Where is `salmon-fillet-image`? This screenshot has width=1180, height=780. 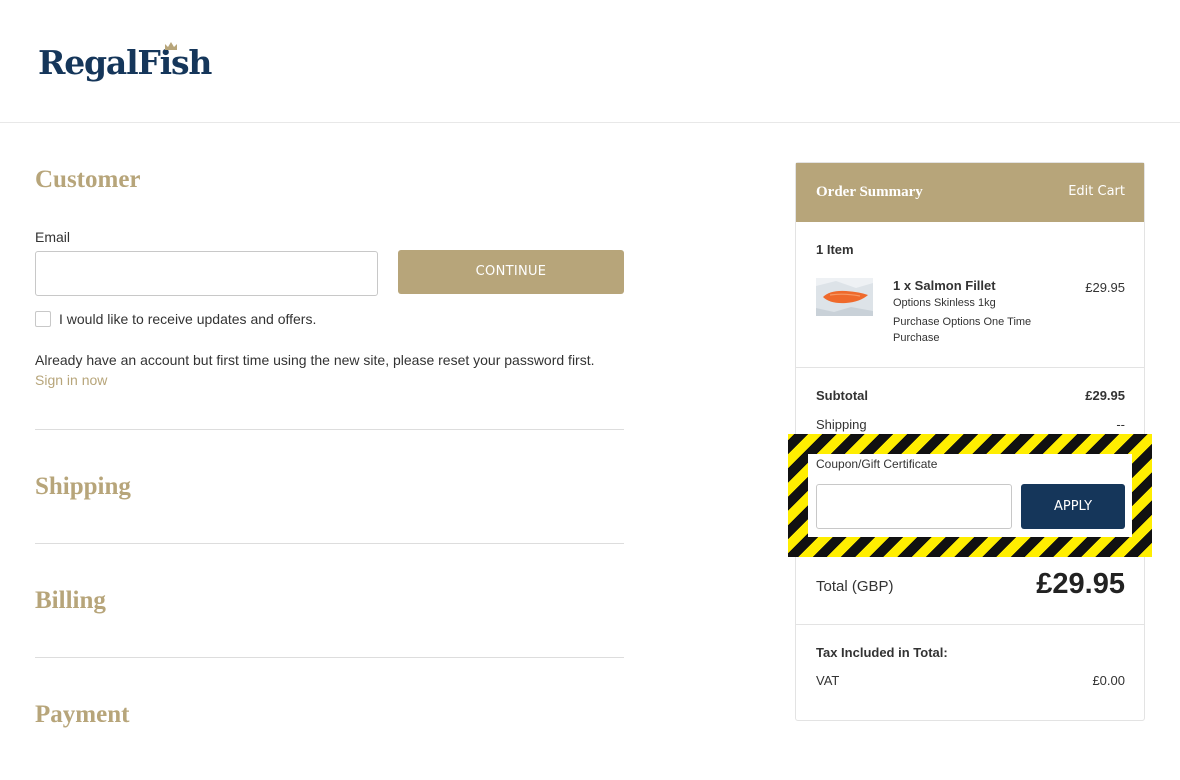
salmon-fillet-image is located at coordinates (844, 297).